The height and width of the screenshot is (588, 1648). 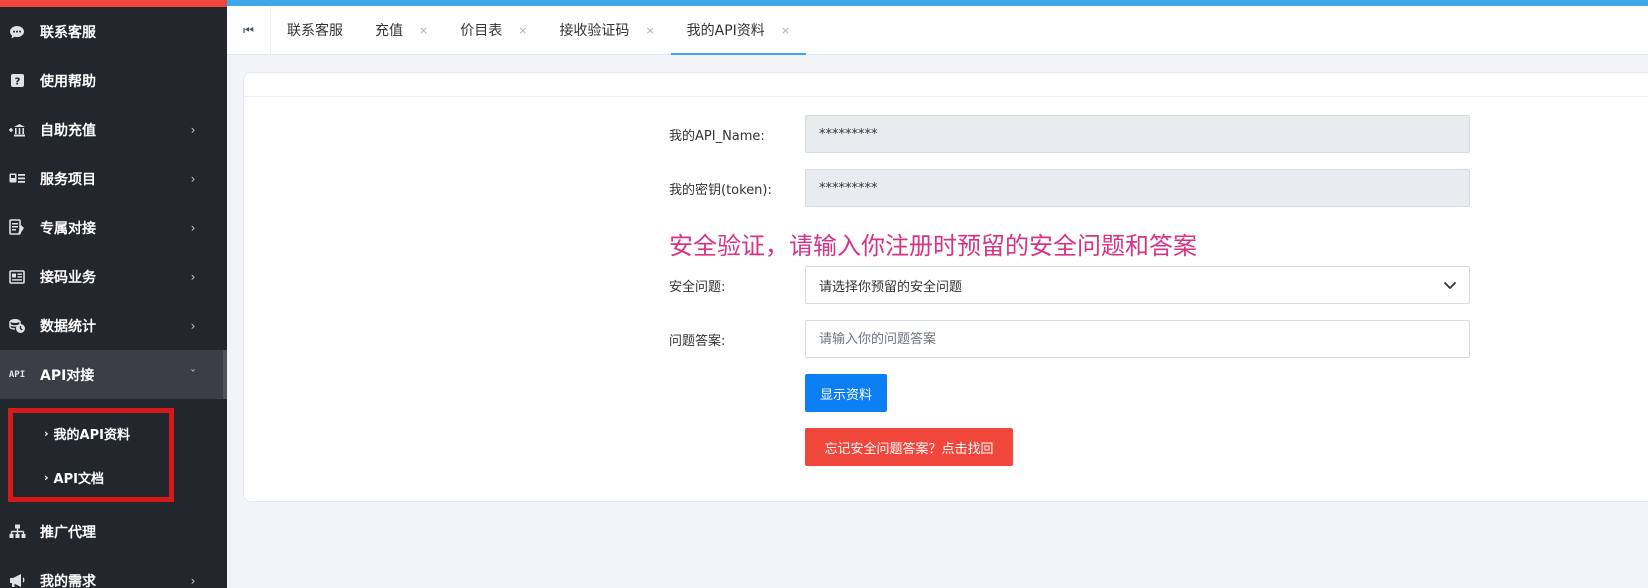 What do you see at coordinates (113, 572) in the screenshot?
I see `sidebar-item-my-requests: 我的需求 ›` at bounding box center [113, 572].